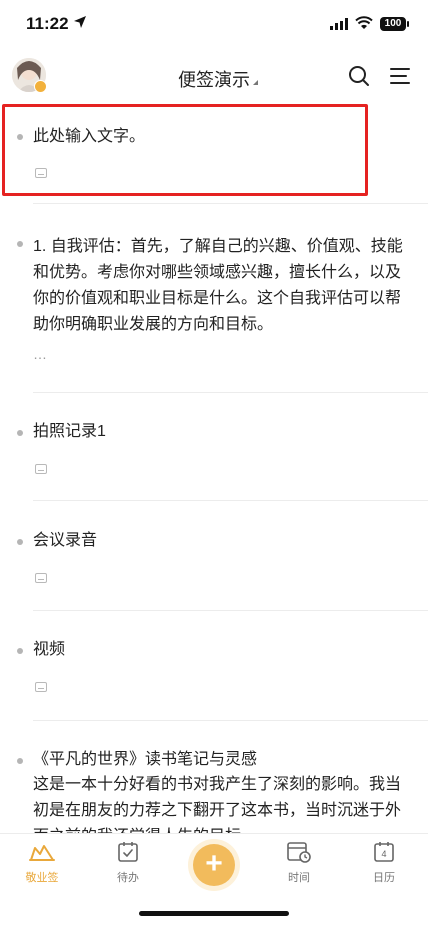  Describe the element at coordinates (80, 22) in the screenshot. I see `location-arrow-icon` at that location.